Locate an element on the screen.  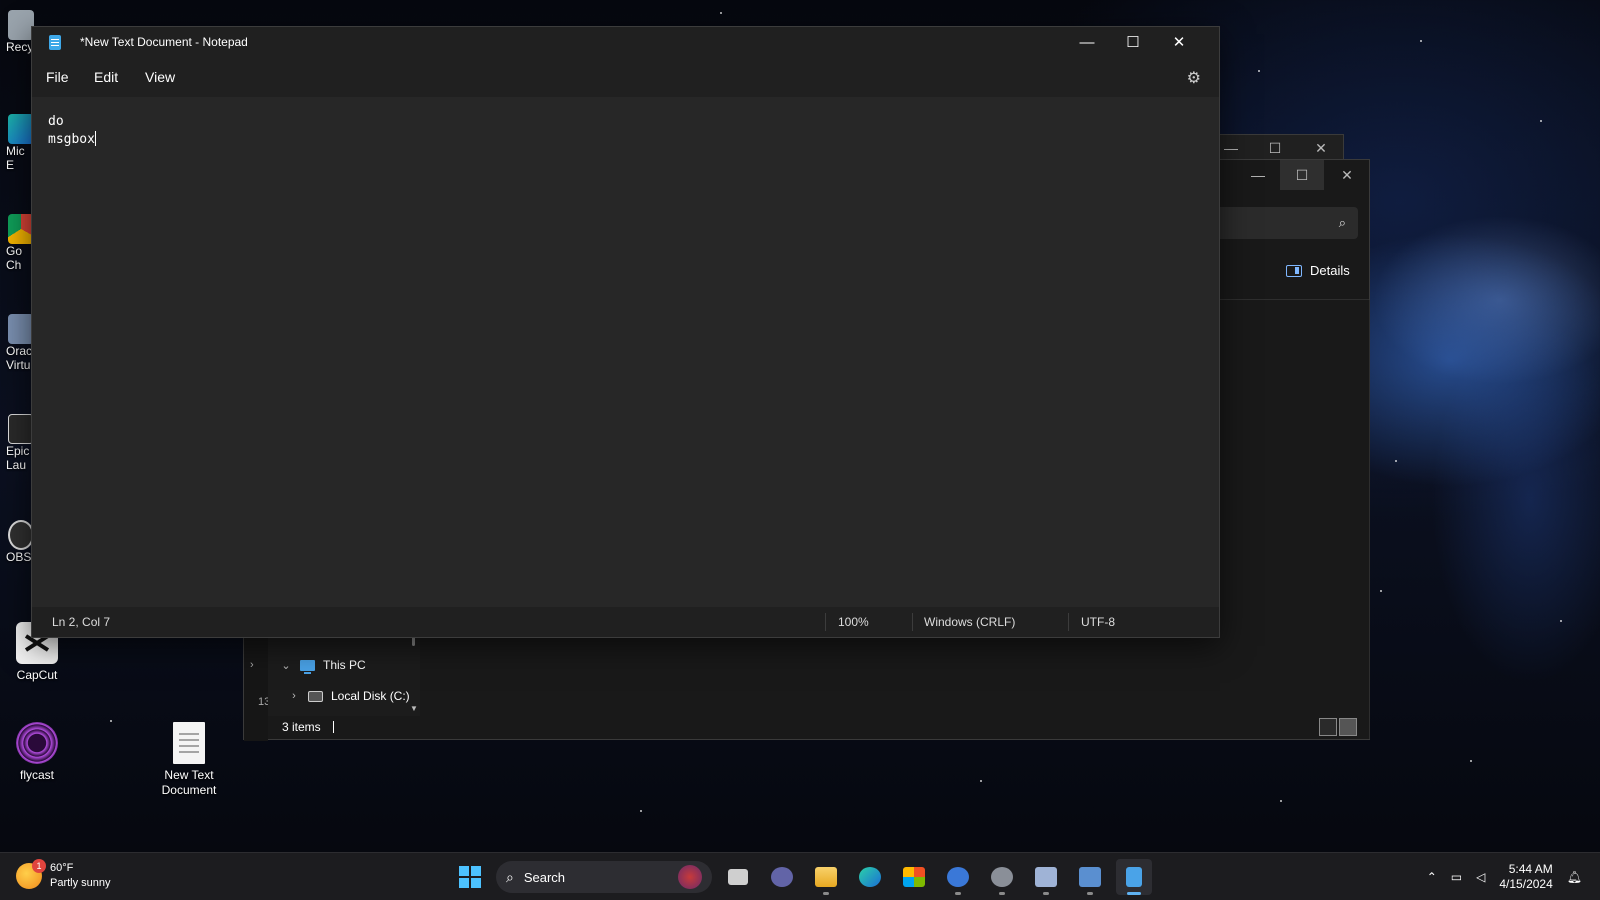
teams-icon is located at coordinates (782, 877).